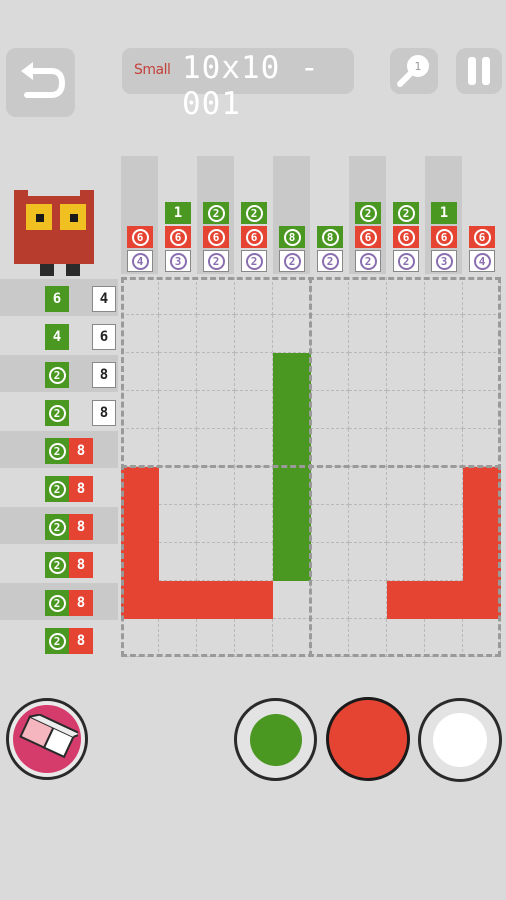 This screenshot has width=506, height=900. What do you see at coordinates (414, 71) in the screenshot?
I see `hint-button: 1` at bounding box center [414, 71].